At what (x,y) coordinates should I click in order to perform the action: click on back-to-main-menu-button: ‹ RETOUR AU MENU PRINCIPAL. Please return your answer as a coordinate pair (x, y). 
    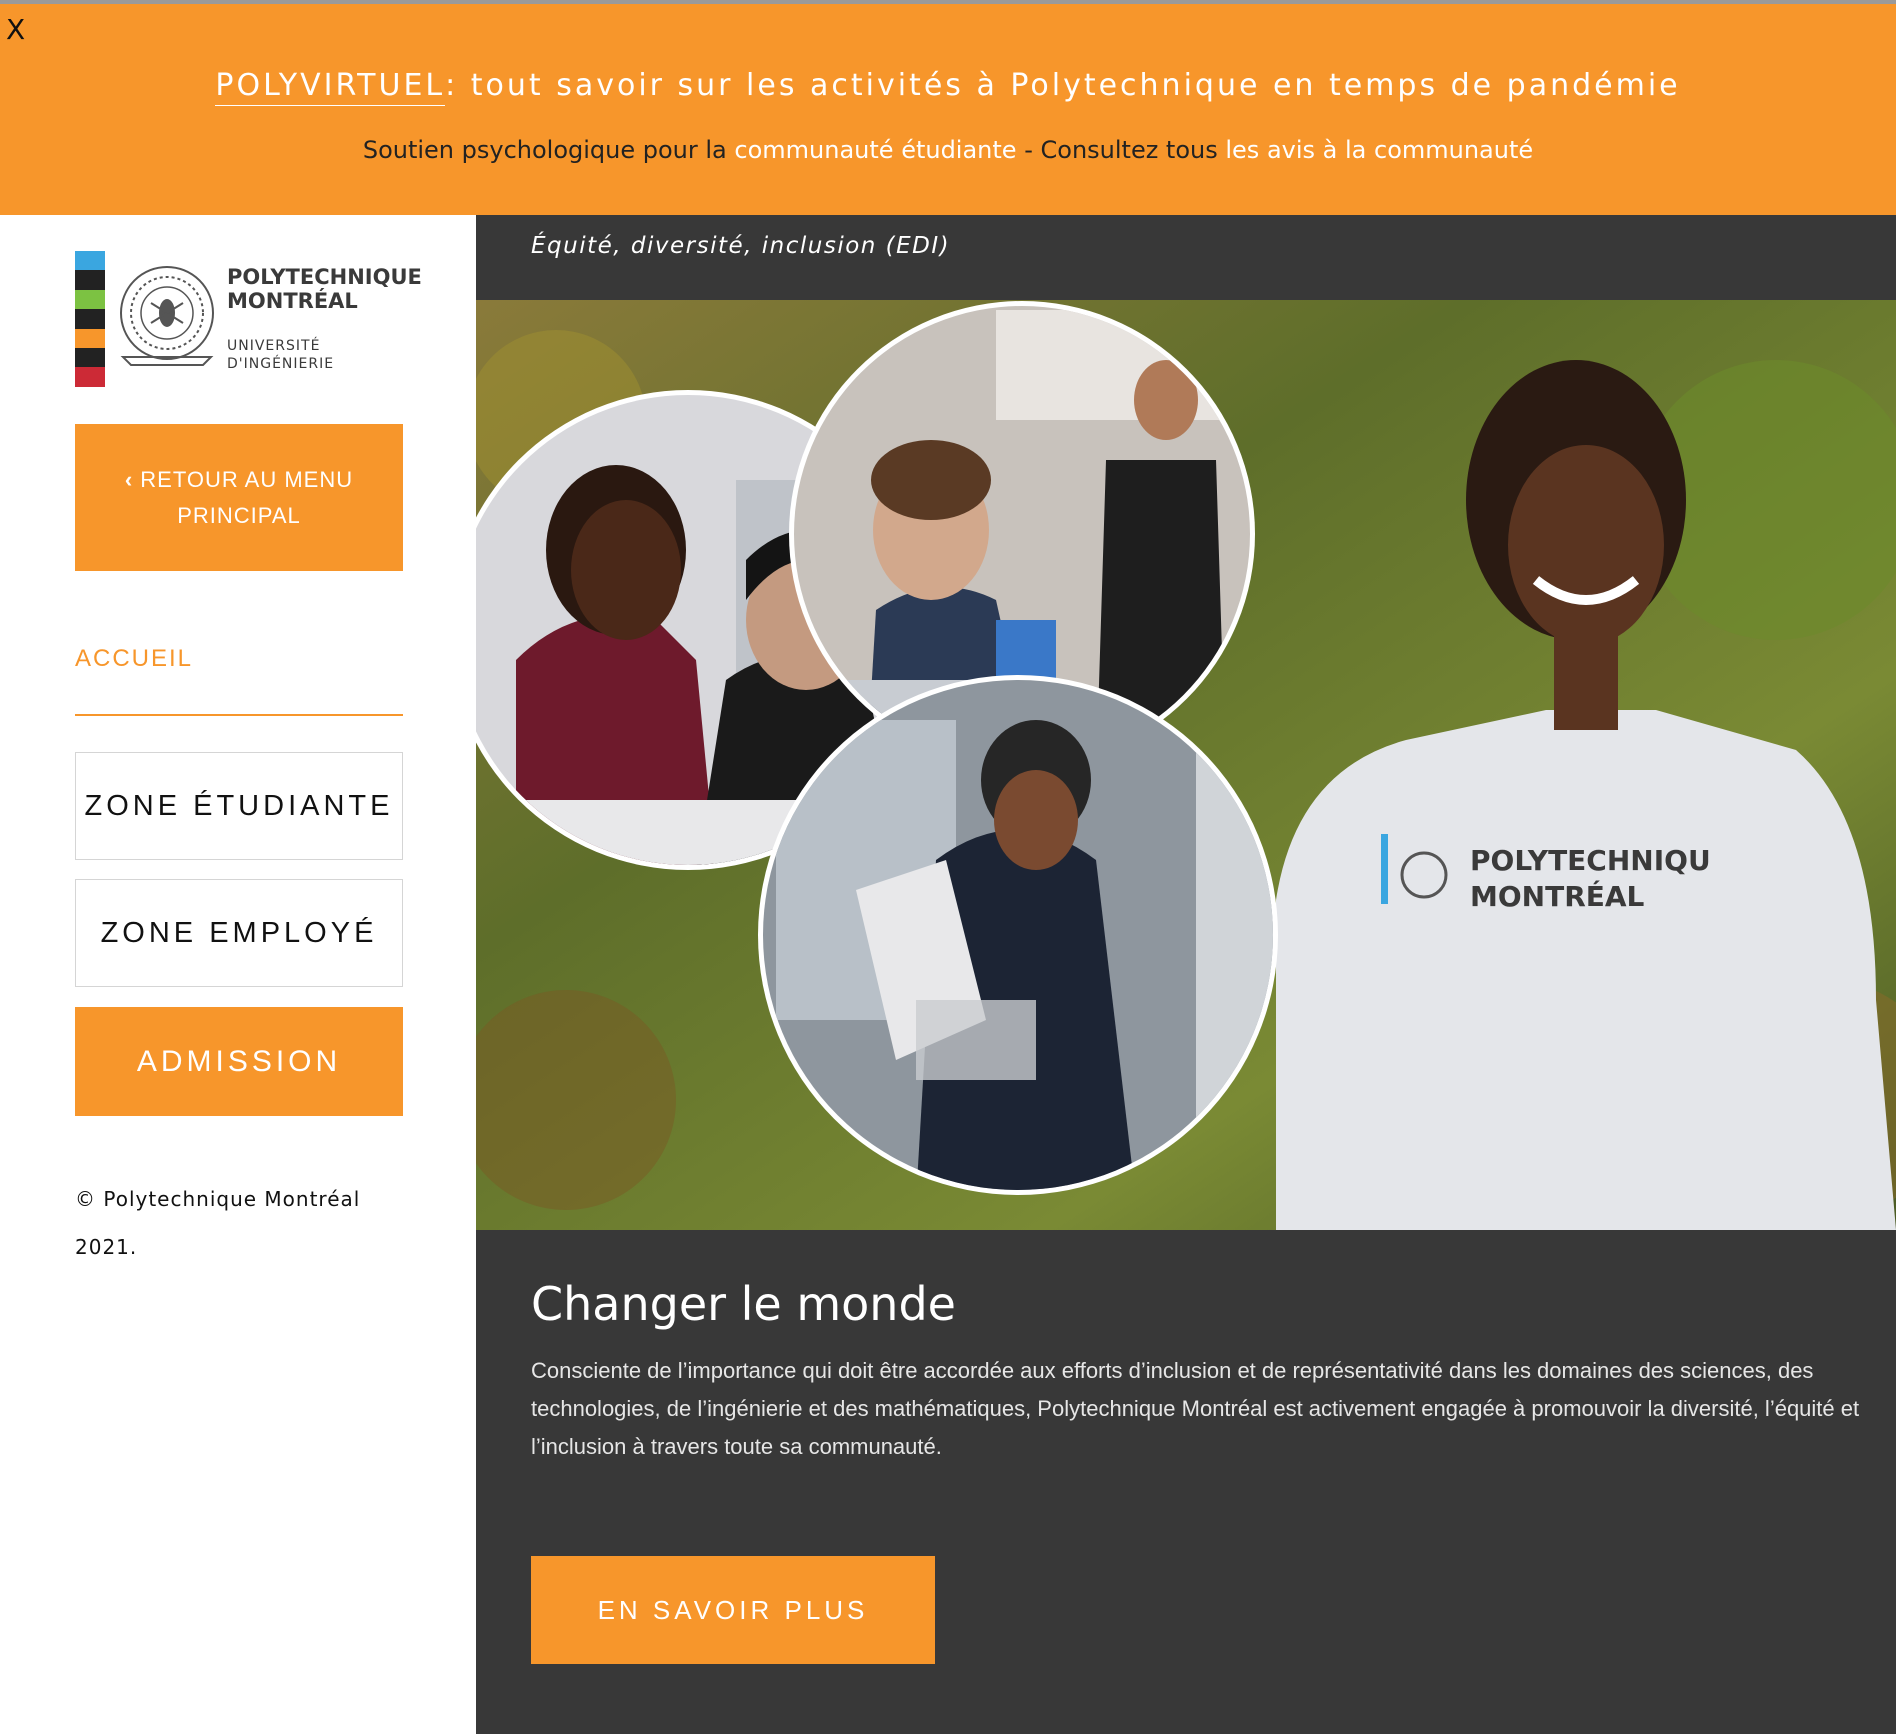
    Looking at the image, I should click on (239, 497).